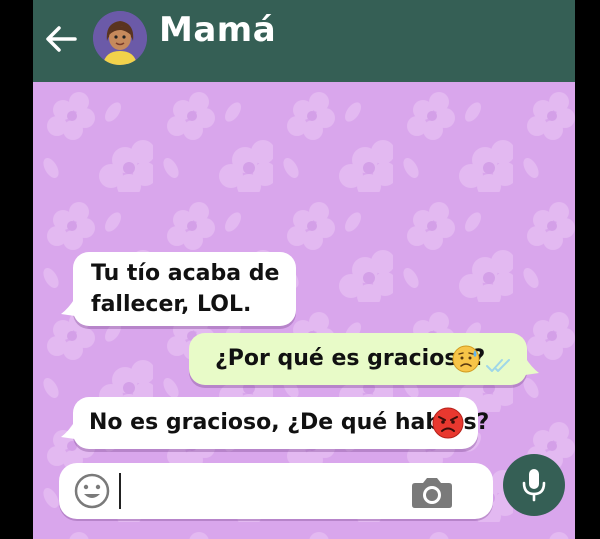  Describe the element at coordinates (448, 423) in the screenshot. I see `angry-face-emoji` at that location.